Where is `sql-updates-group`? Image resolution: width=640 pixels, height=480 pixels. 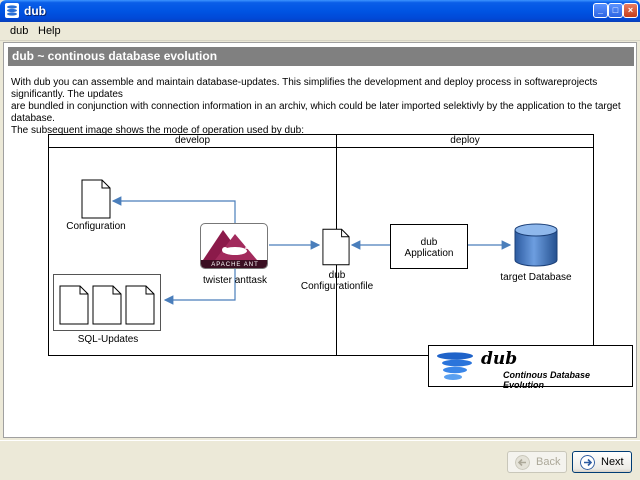
sql-updates-group is located at coordinates (107, 302).